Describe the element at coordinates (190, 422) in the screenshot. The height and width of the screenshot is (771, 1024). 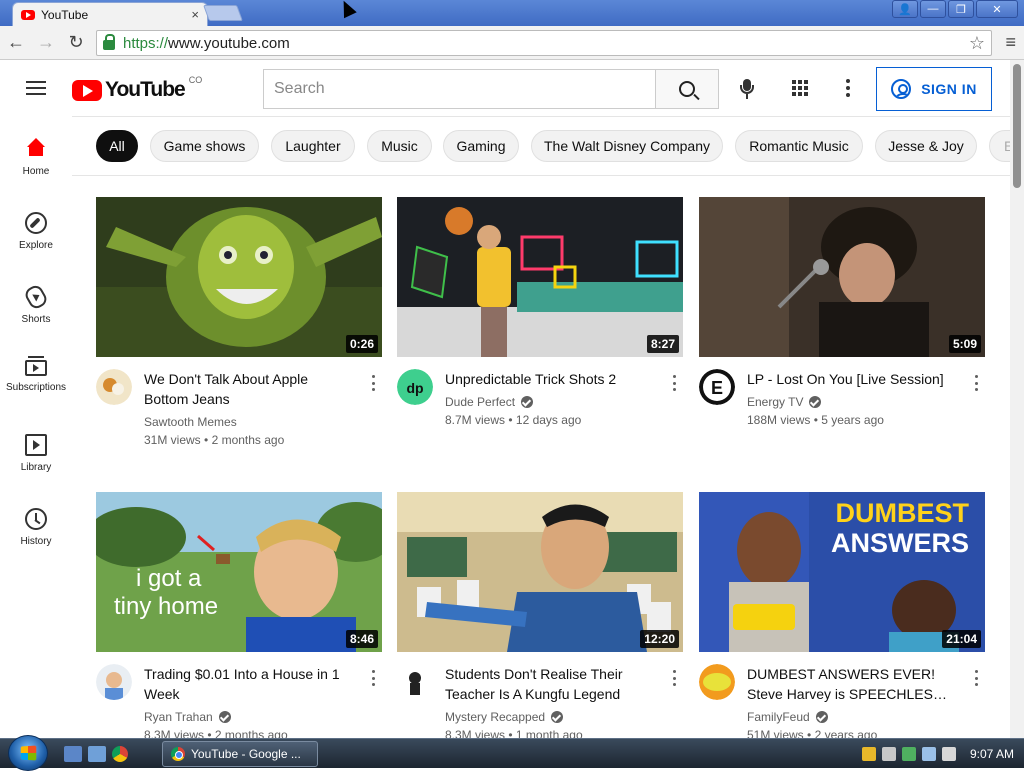
I see `channel-name: Sawtooth Memes` at that location.